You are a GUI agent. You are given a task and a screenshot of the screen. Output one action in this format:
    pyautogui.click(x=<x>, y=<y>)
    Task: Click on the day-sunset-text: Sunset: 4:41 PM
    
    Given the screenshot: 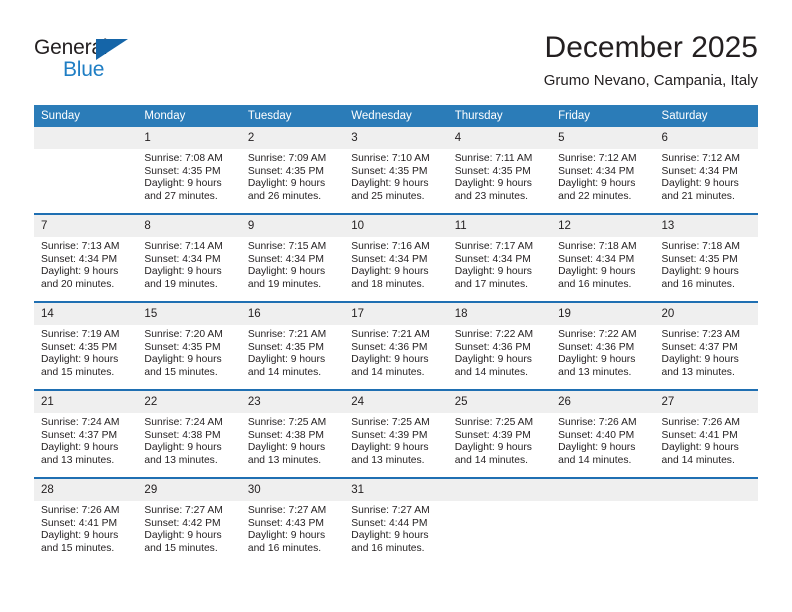 What is the action you would take?
    pyautogui.click(x=699, y=435)
    